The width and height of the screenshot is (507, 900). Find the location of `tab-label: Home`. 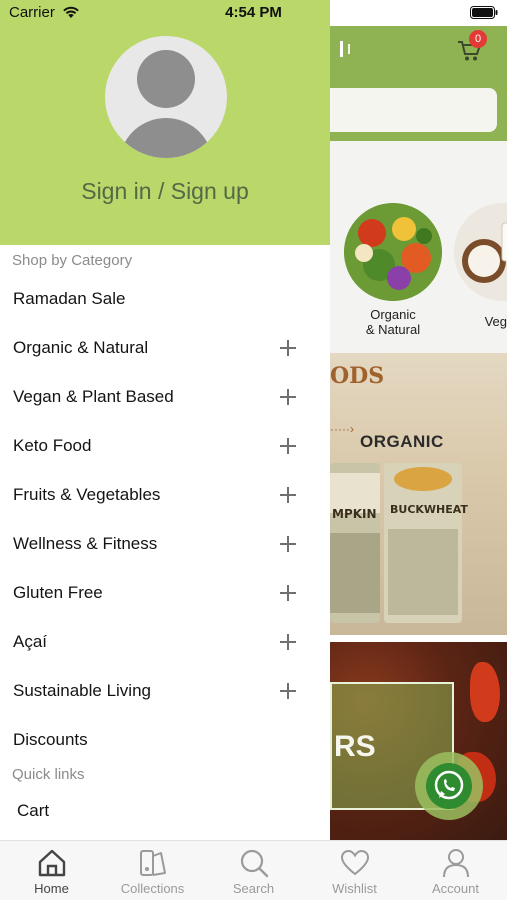

tab-label: Home is located at coordinates (51, 888).